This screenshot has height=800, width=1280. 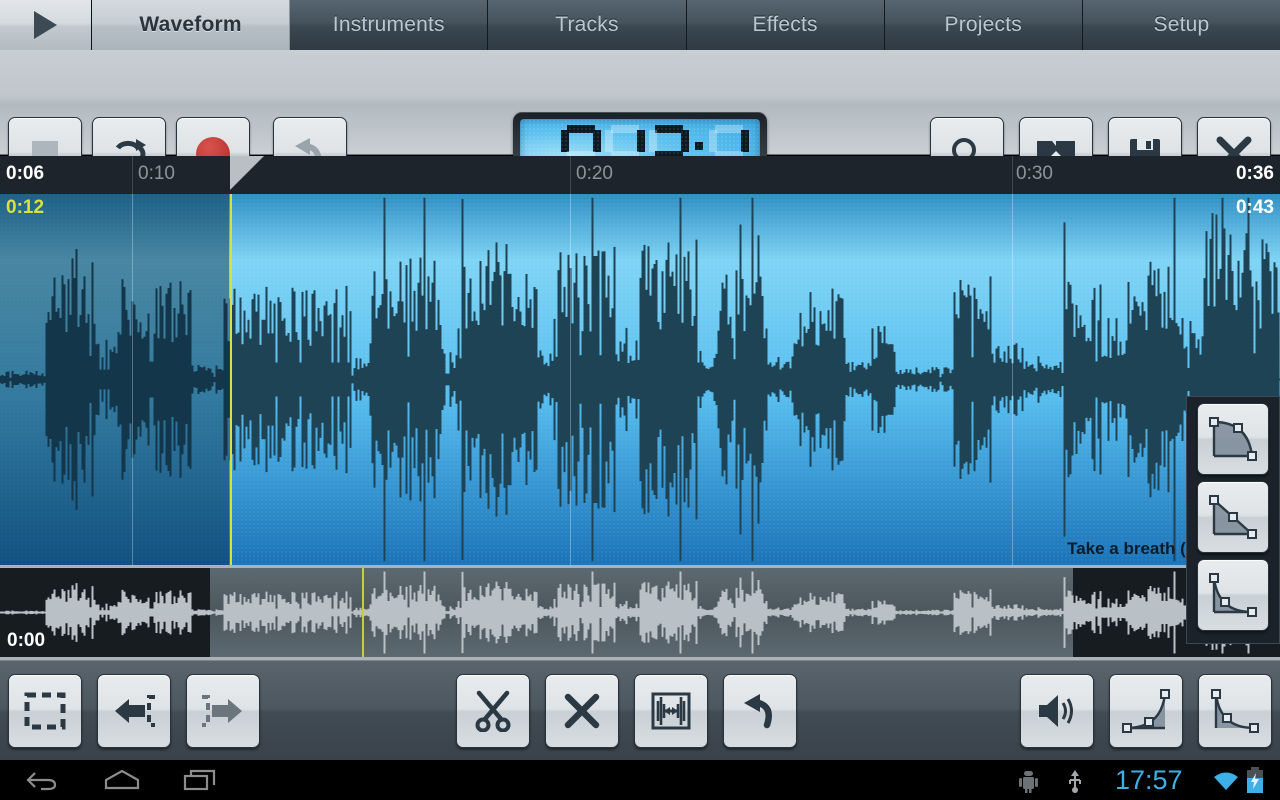 I want to click on fade-in-button, so click(x=1146, y=711).